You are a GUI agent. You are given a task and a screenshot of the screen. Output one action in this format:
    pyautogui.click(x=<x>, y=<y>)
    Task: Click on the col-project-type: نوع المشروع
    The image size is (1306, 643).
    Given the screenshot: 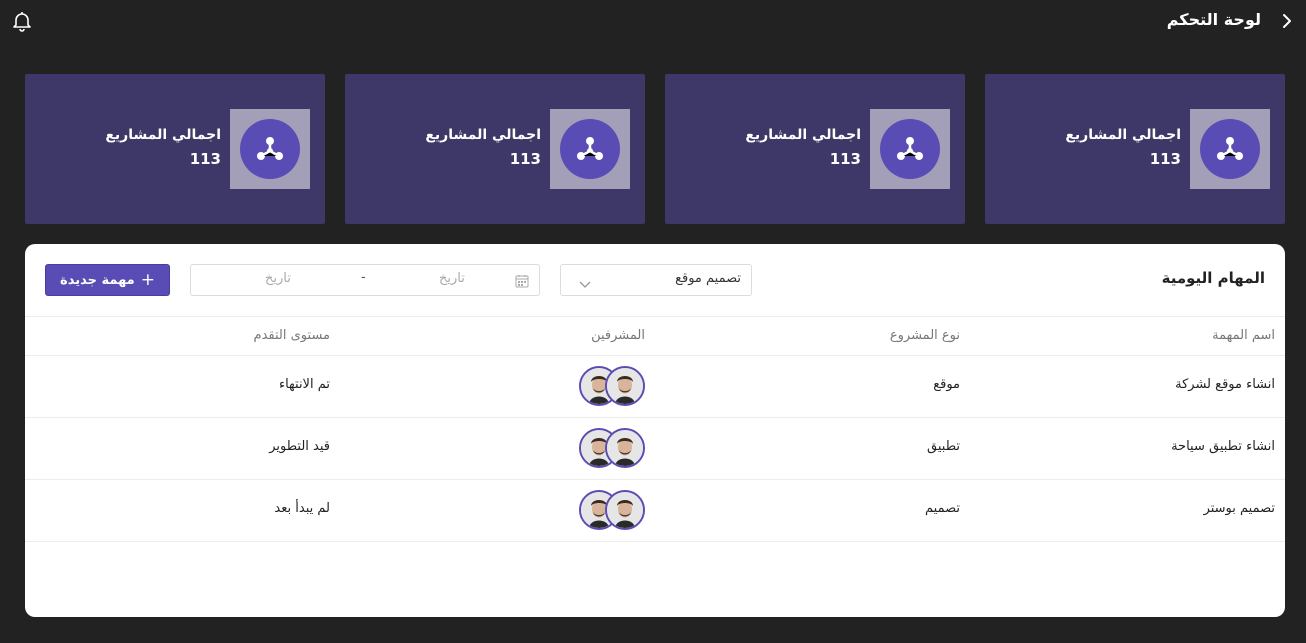 What is the action you would take?
    pyautogui.click(x=924, y=335)
    